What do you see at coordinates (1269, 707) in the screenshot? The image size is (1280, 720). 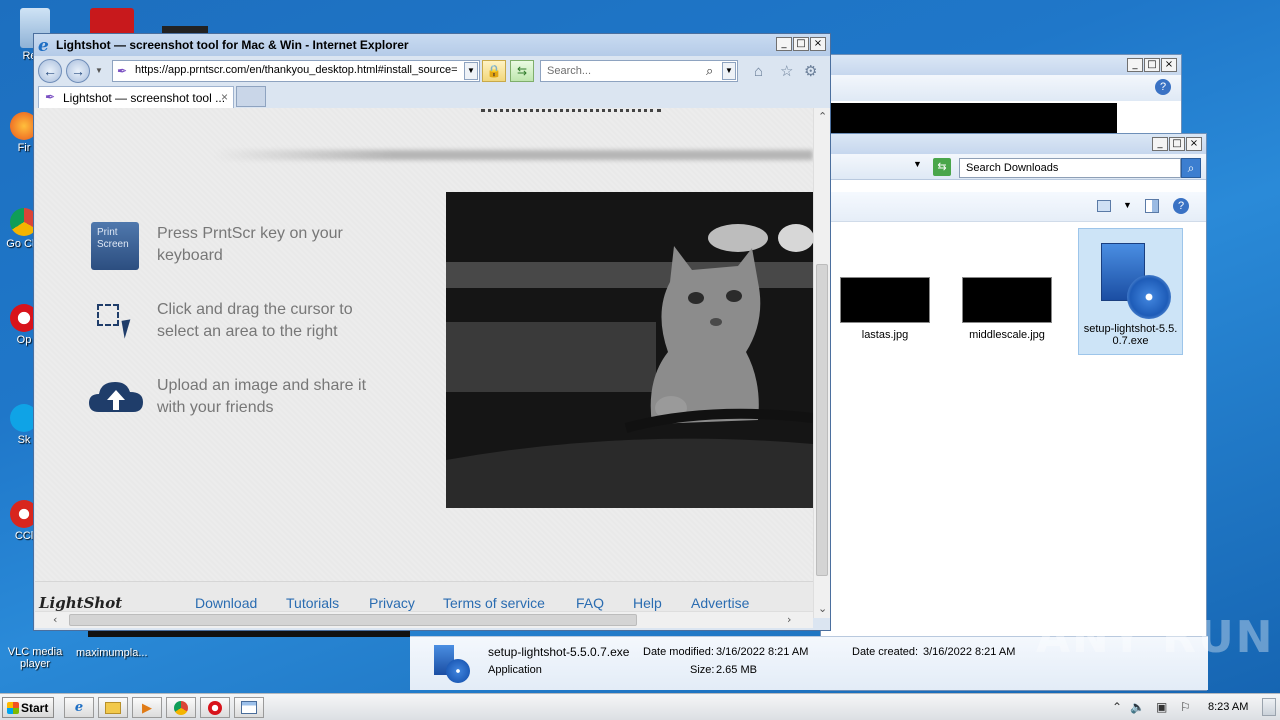 I see `show-desktop-button` at bounding box center [1269, 707].